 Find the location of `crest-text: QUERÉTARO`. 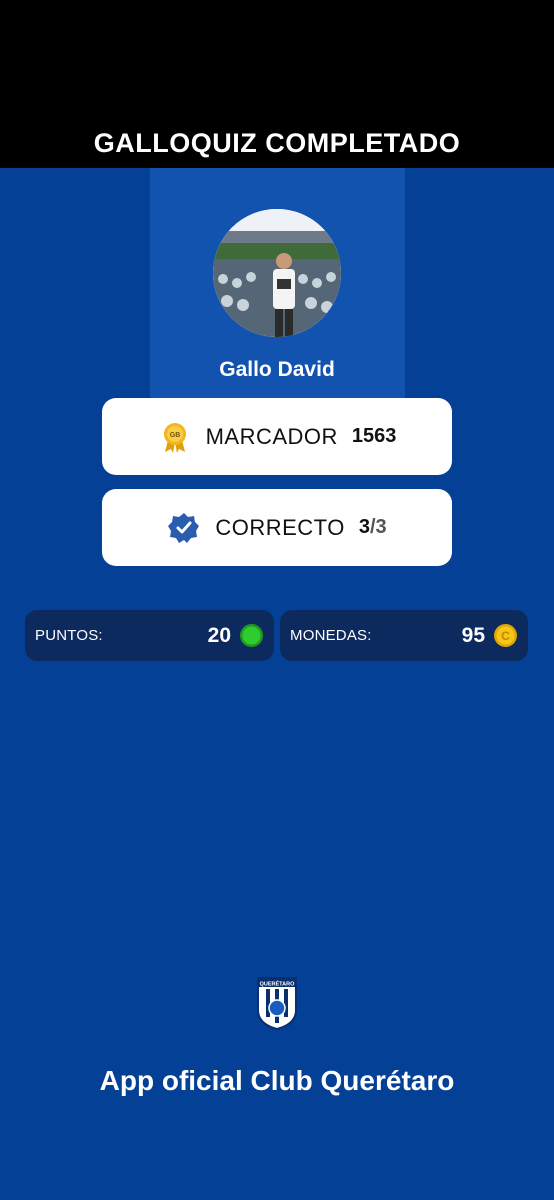

crest-text: QUERÉTARO is located at coordinates (277, 984).